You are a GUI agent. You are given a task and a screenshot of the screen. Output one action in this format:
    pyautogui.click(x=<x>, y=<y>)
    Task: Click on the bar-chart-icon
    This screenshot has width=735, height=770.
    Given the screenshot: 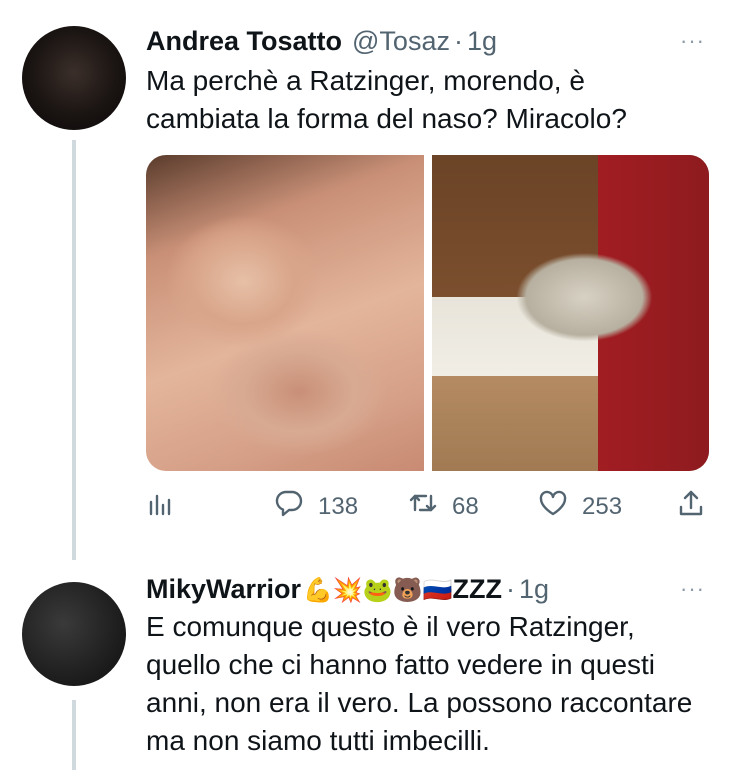 What is the action you would take?
    pyautogui.click(x=161, y=506)
    